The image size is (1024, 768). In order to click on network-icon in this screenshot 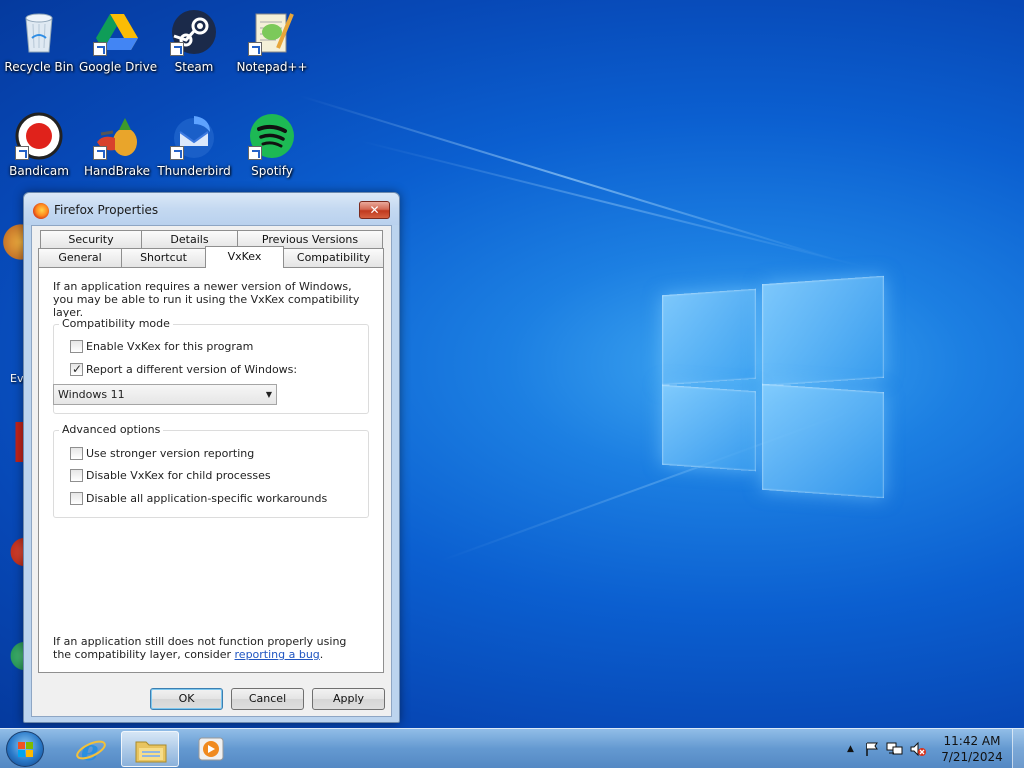, I will do `click(895, 749)`.